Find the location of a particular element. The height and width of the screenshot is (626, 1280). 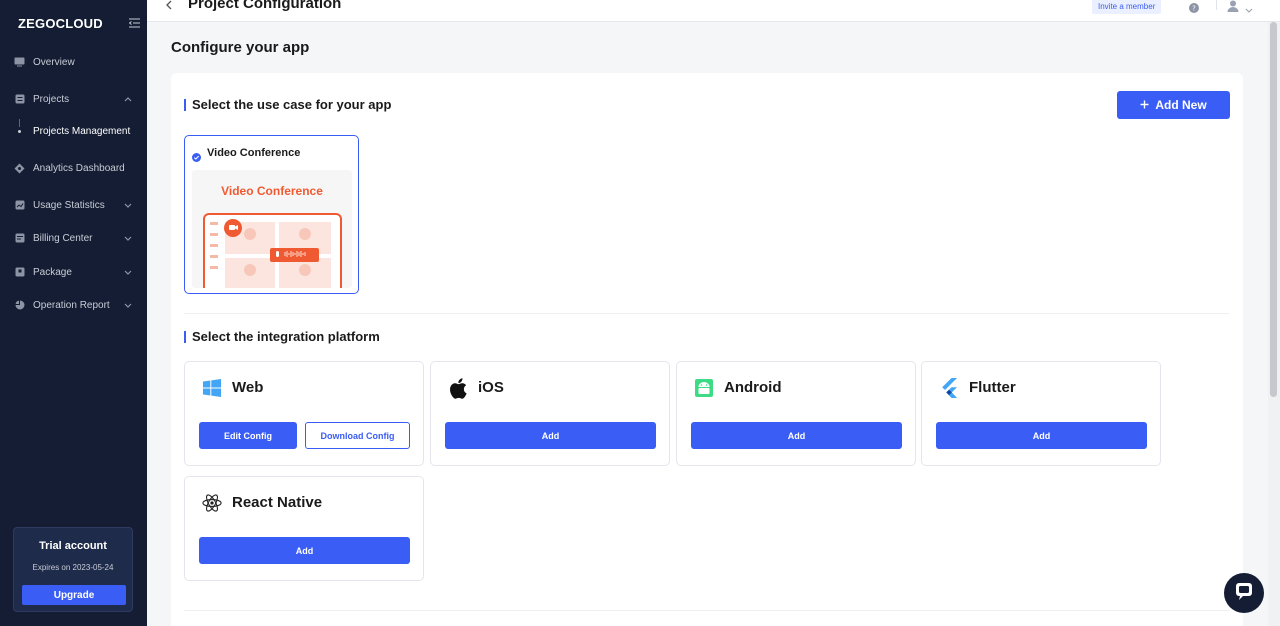

platform-name: Web is located at coordinates (248, 387).